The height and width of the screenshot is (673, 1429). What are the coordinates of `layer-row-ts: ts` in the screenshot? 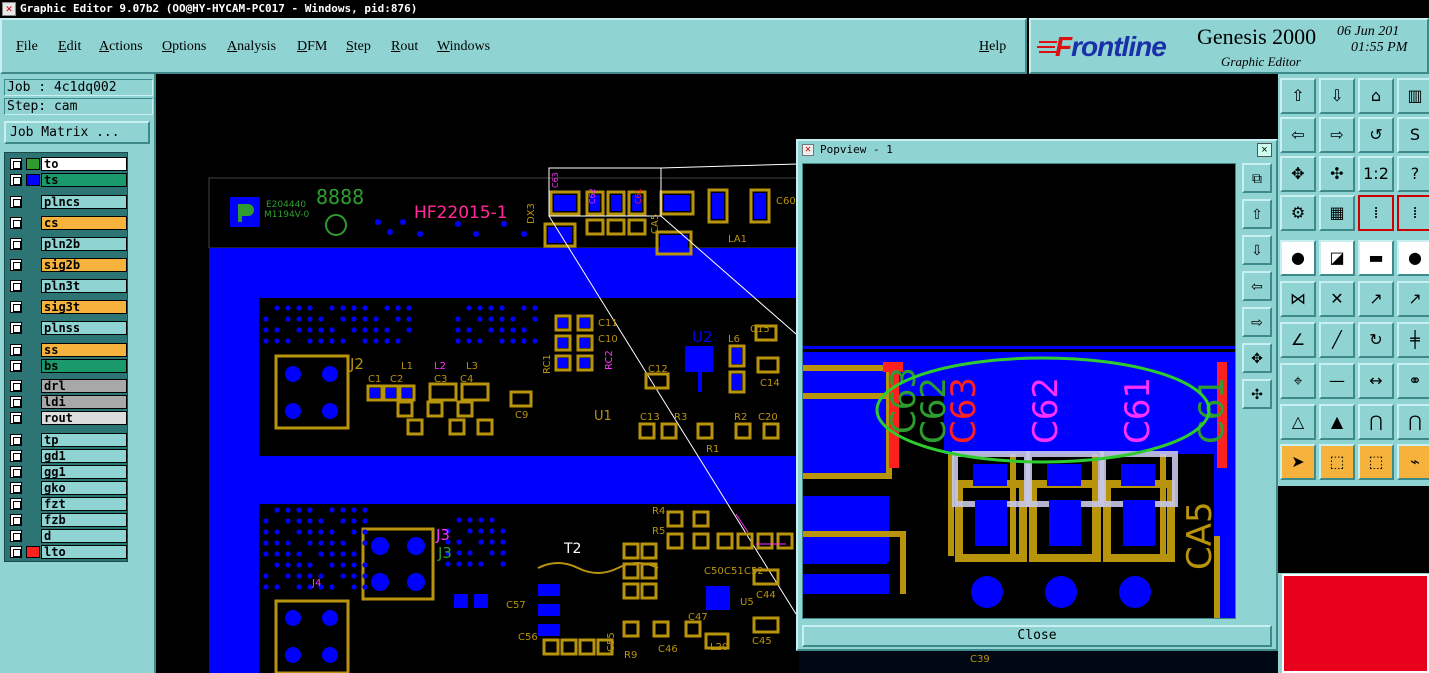 It's located at (67, 180).